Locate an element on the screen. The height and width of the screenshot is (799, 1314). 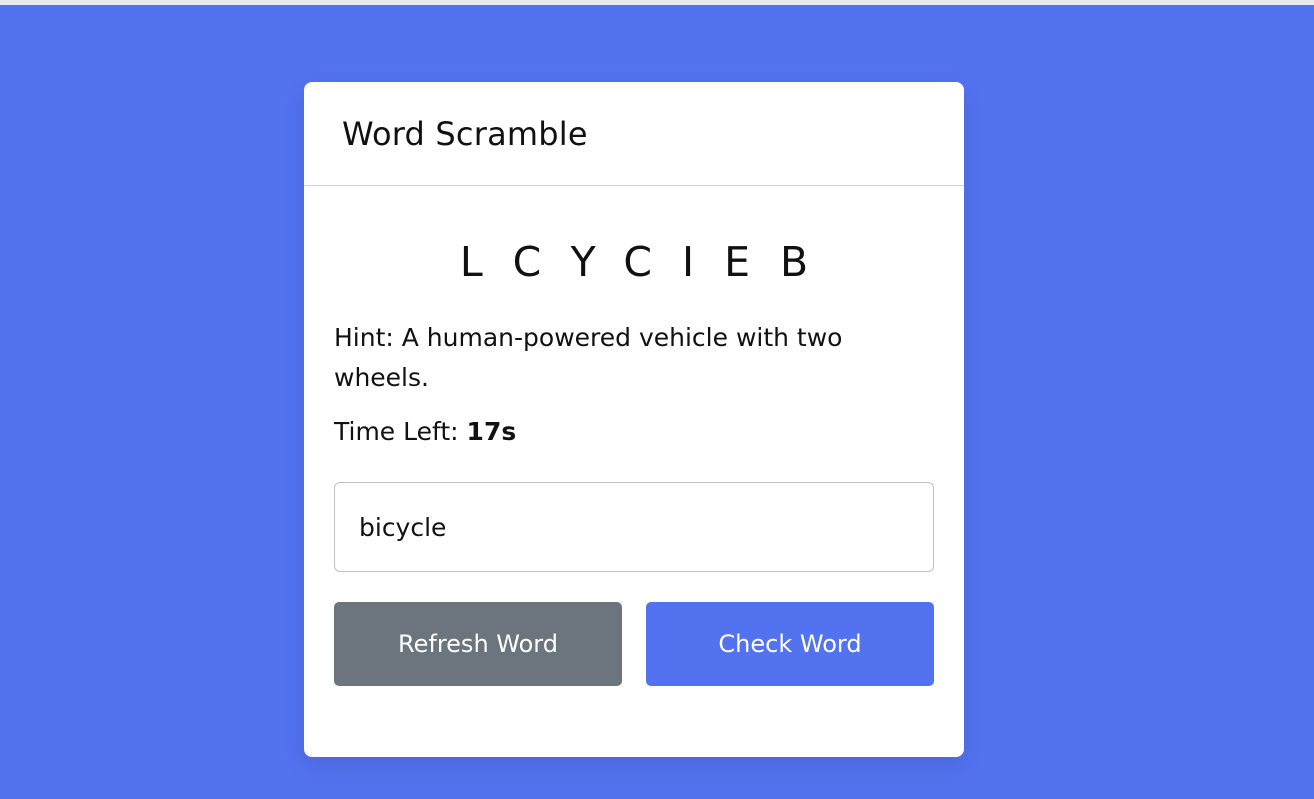
button-row: Refresh Word Check Word is located at coordinates (634, 644).